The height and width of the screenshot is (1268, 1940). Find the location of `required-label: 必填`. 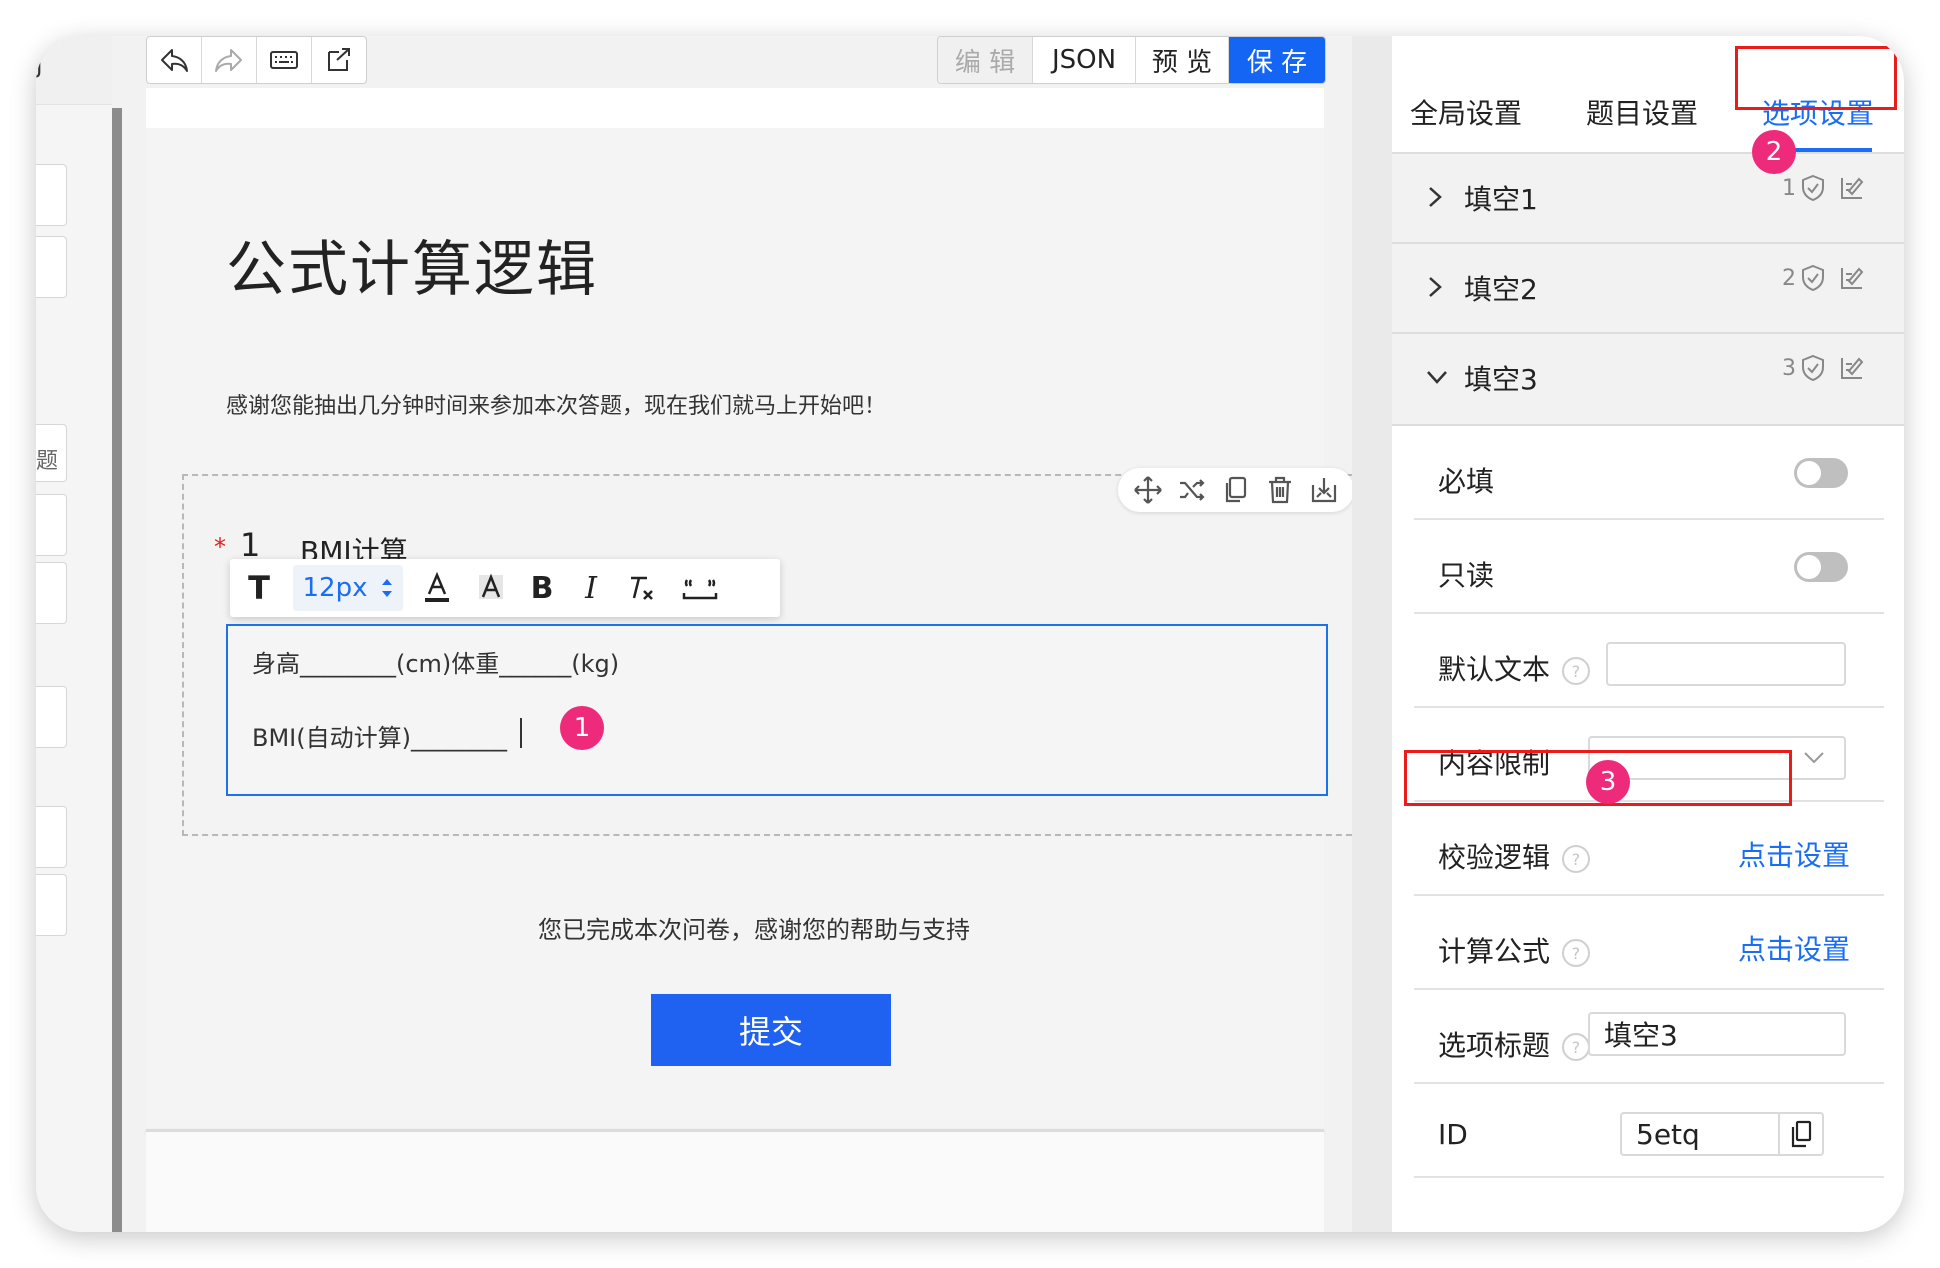

required-label: 必填 is located at coordinates (1466, 481).